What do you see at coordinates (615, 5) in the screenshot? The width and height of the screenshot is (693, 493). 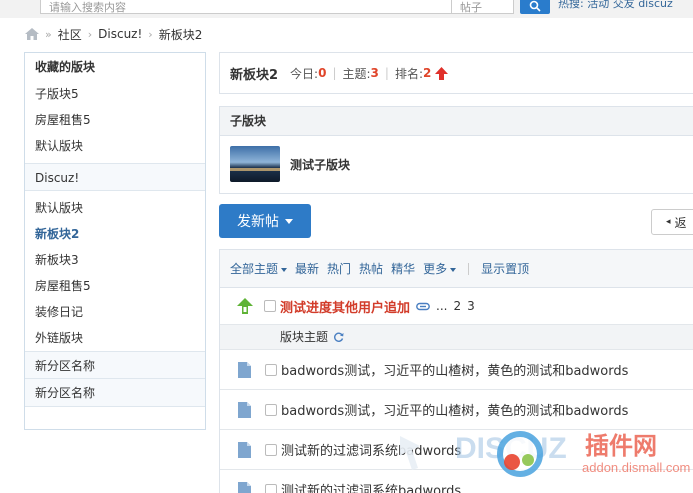 I see `hot-search-links: 热搜: 活动 交友 discuz` at bounding box center [615, 5].